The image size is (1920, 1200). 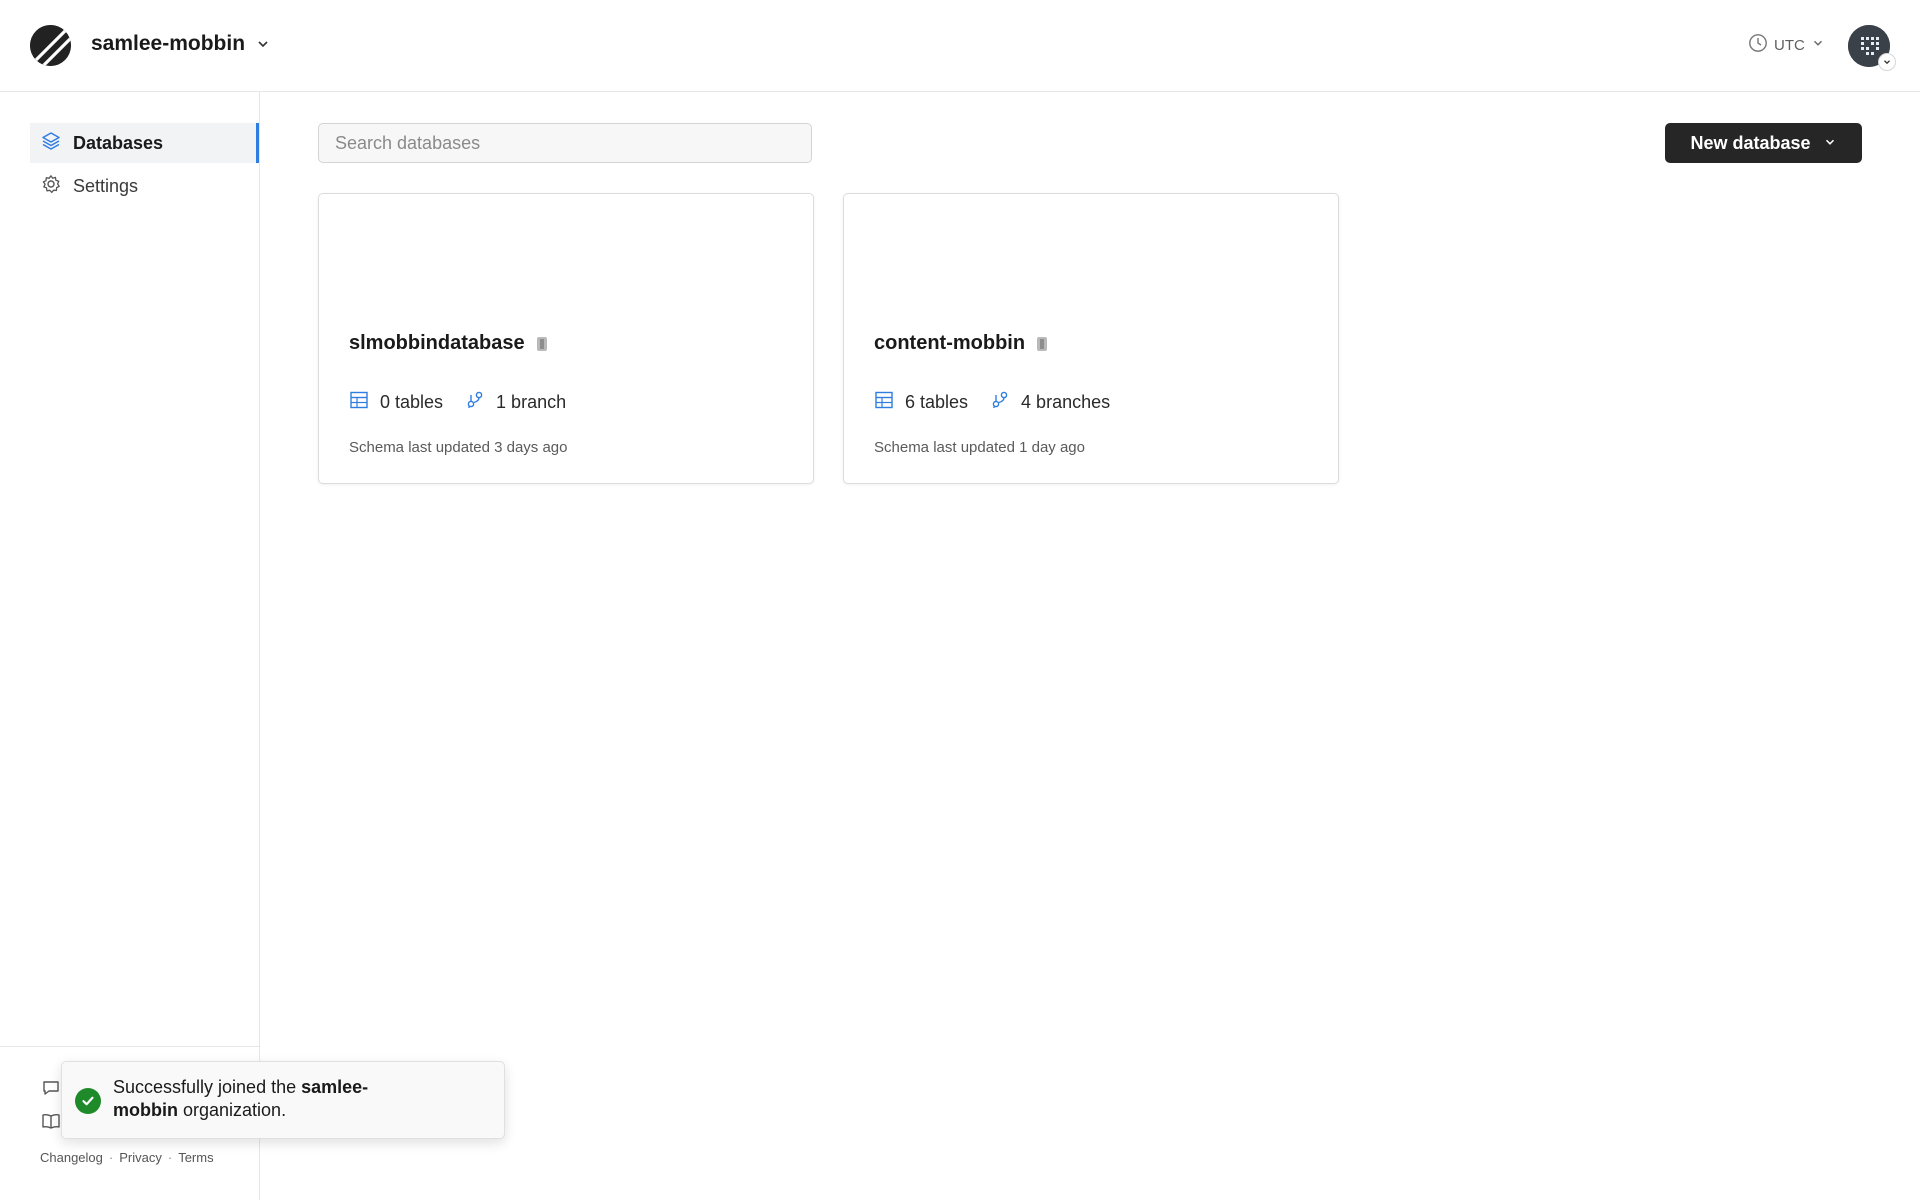 What do you see at coordinates (1758, 45) in the screenshot?
I see `clock-icon` at bounding box center [1758, 45].